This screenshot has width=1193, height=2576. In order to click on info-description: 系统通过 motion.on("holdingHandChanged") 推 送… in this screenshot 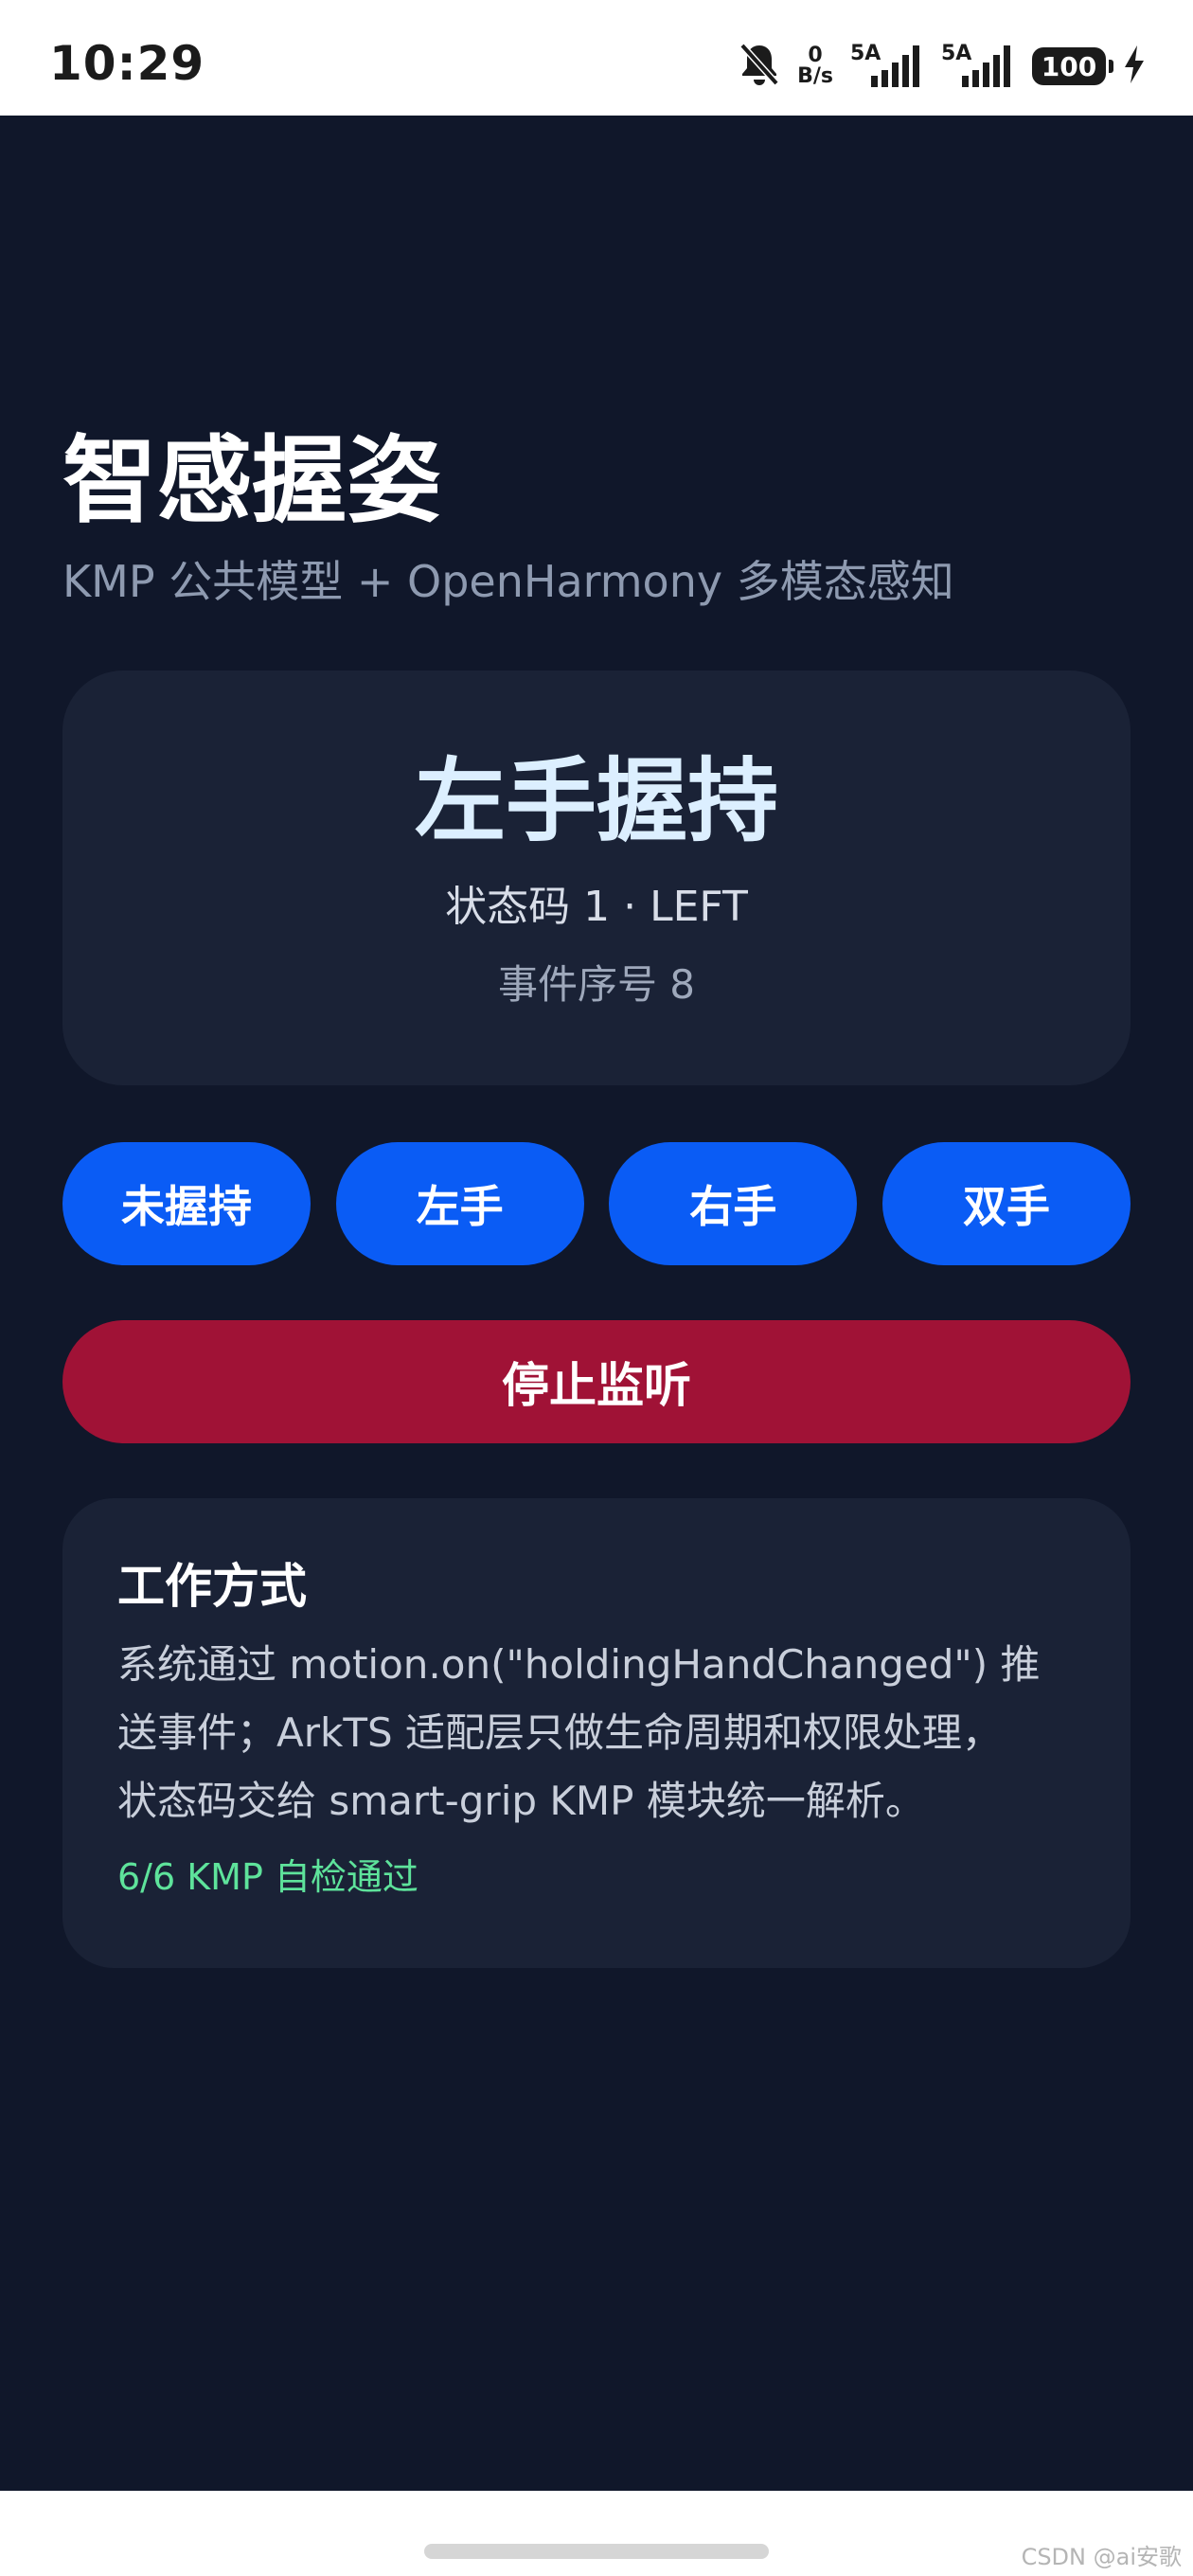, I will do `click(600, 1733)`.